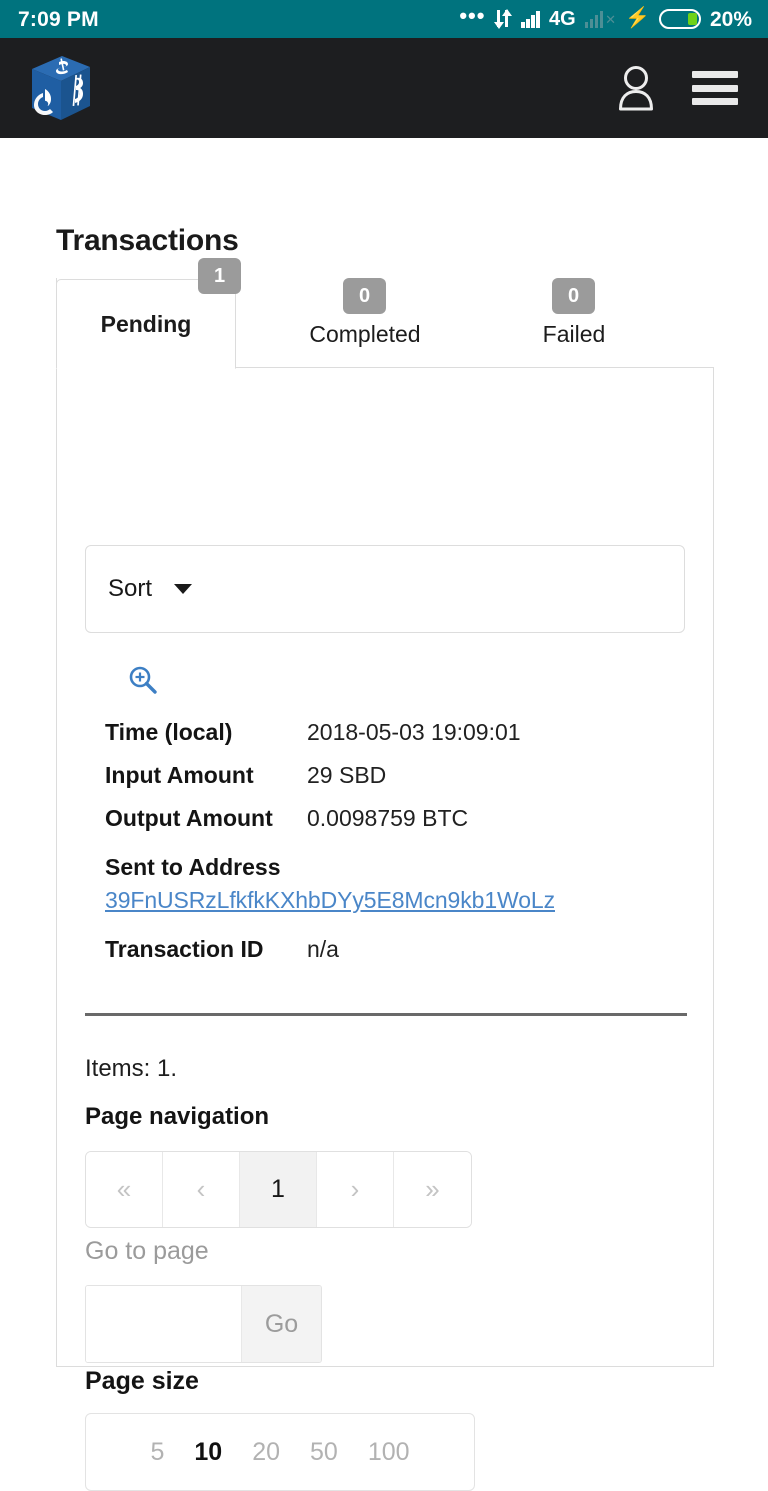 Image resolution: width=768 pixels, height=1491 pixels. What do you see at coordinates (386, 680) in the screenshot?
I see `transaction-detail-toggle` at bounding box center [386, 680].